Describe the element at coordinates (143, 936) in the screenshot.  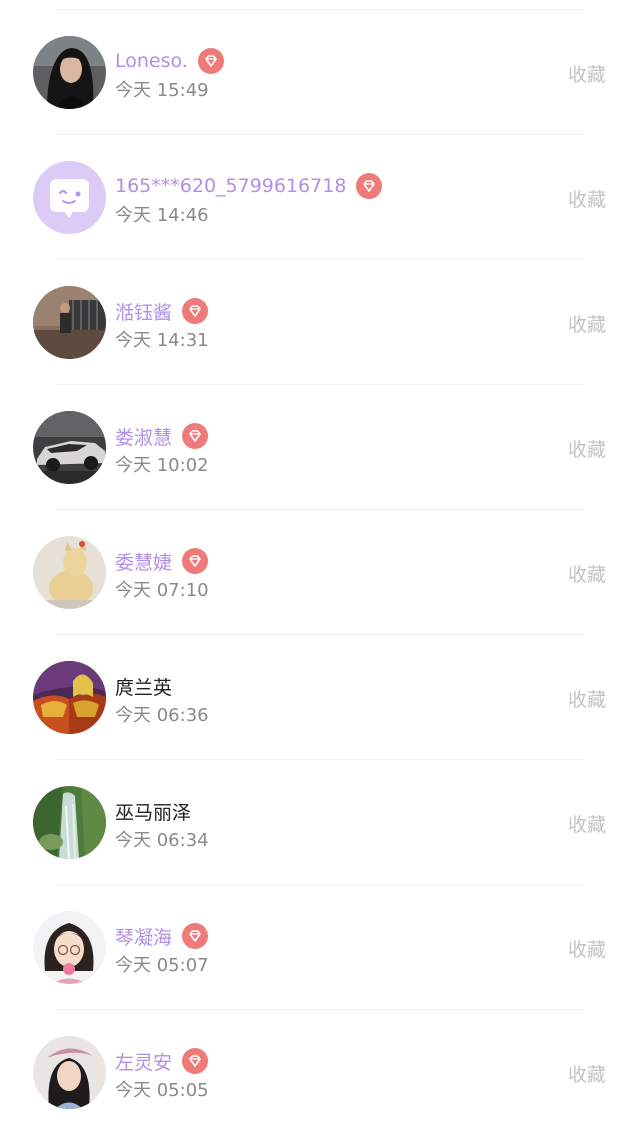
I see `user-name: 琴凝海` at that location.